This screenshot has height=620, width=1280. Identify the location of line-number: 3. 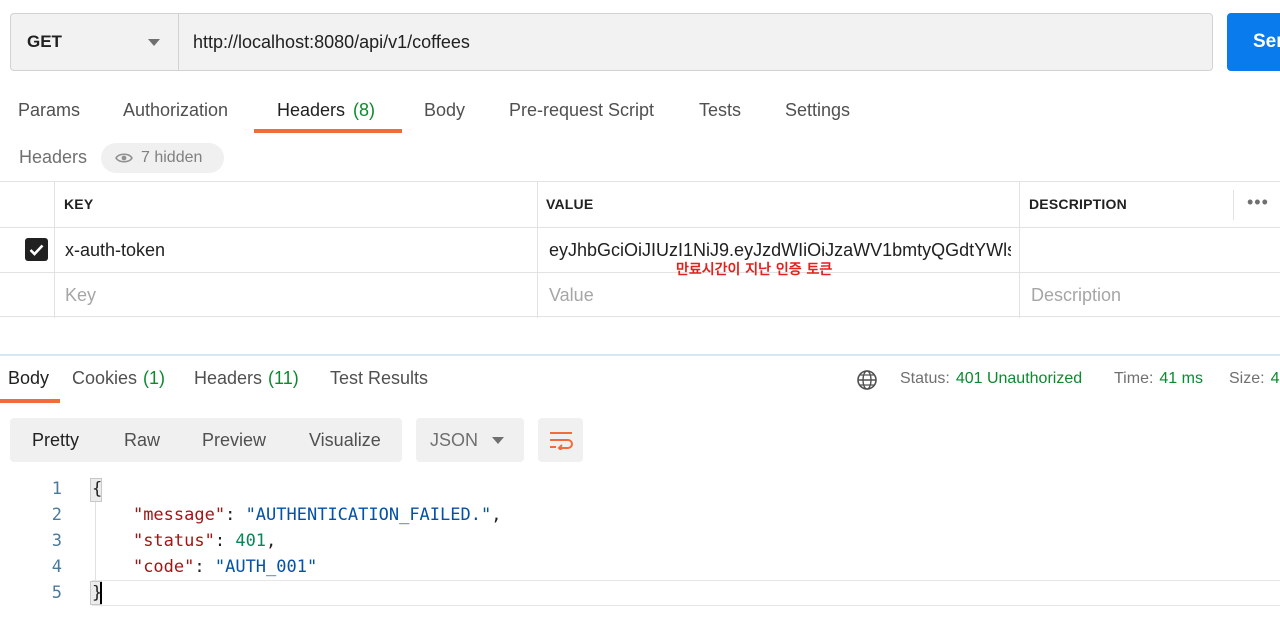
(56, 541).